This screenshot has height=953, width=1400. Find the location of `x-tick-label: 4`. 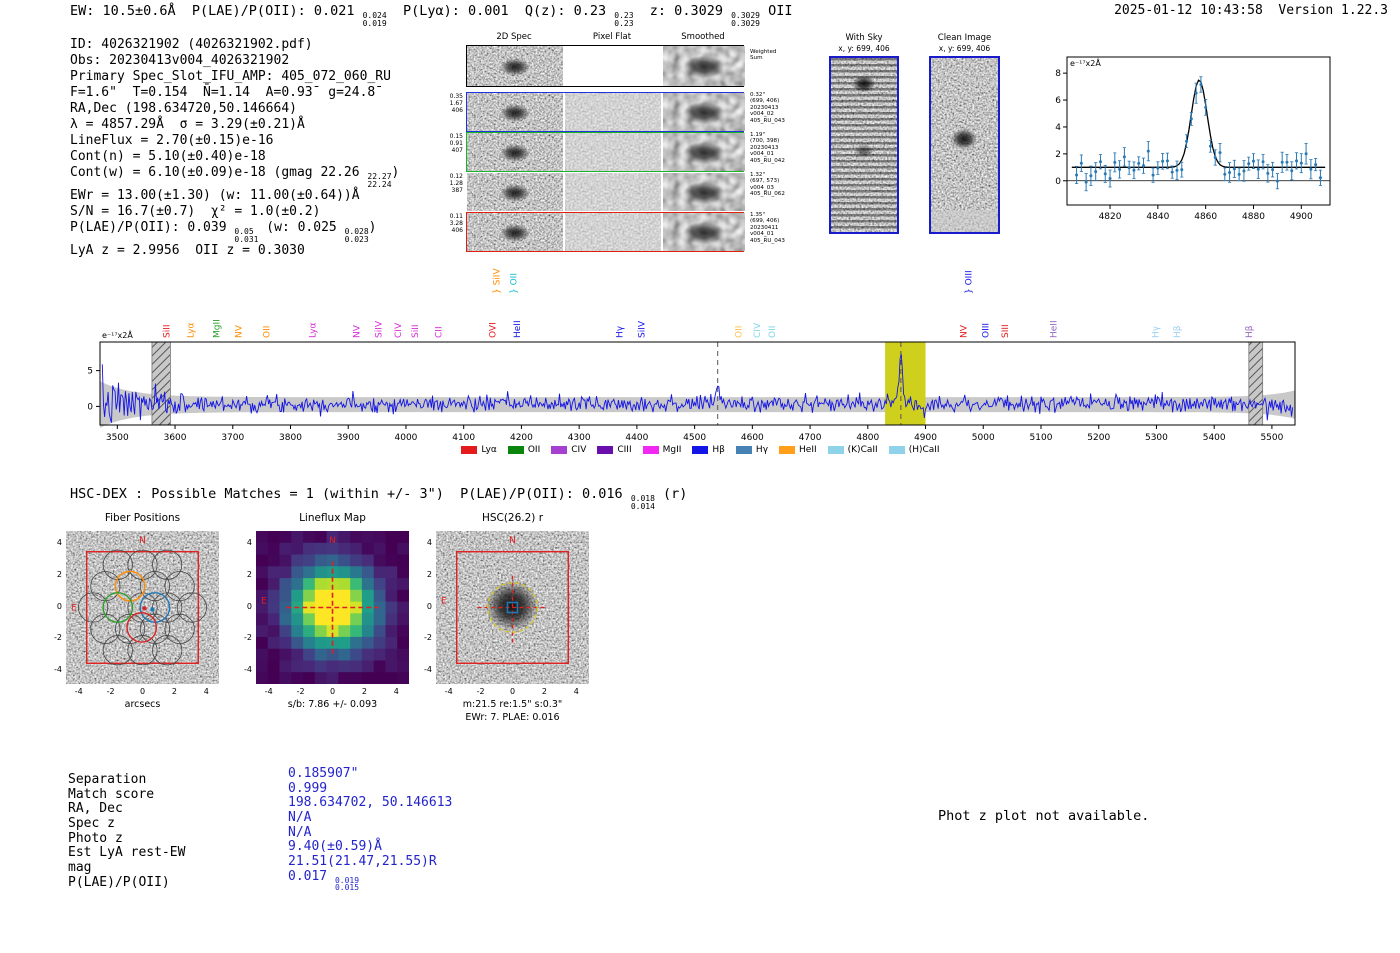

x-tick-label: 4 is located at coordinates (576, 691).